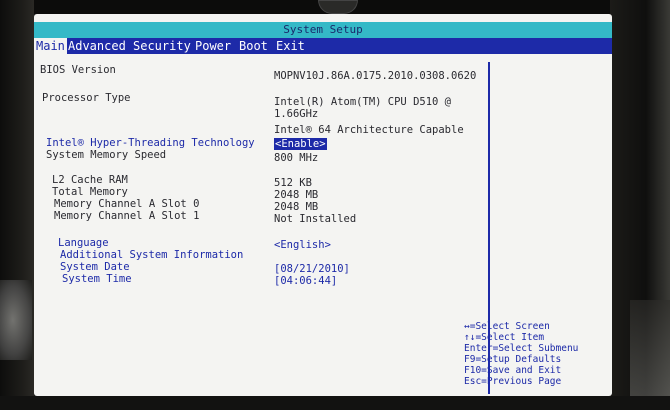 This screenshot has height=410, width=670. What do you see at coordinates (290, 46) in the screenshot?
I see `tab-exit: Exit` at bounding box center [290, 46].